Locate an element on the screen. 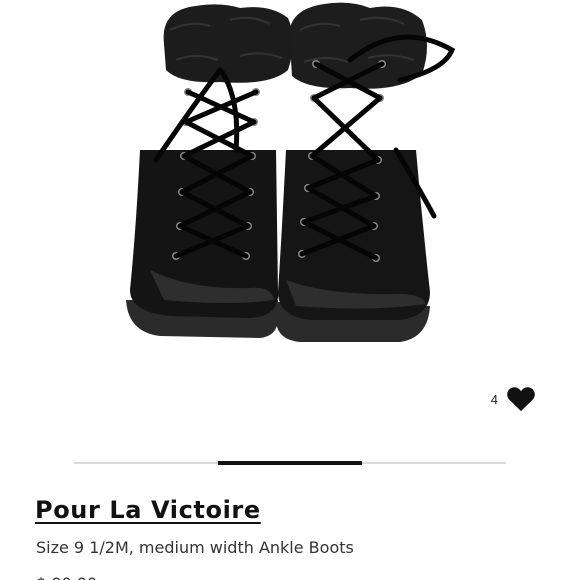  heart-icon is located at coordinates (521, 399).